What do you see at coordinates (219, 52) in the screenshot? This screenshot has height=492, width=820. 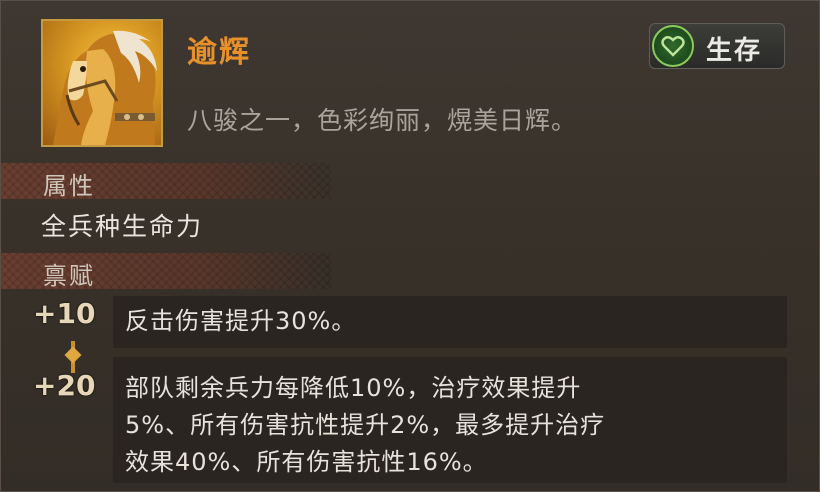 I see `item-name: 逾辉` at bounding box center [219, 52].